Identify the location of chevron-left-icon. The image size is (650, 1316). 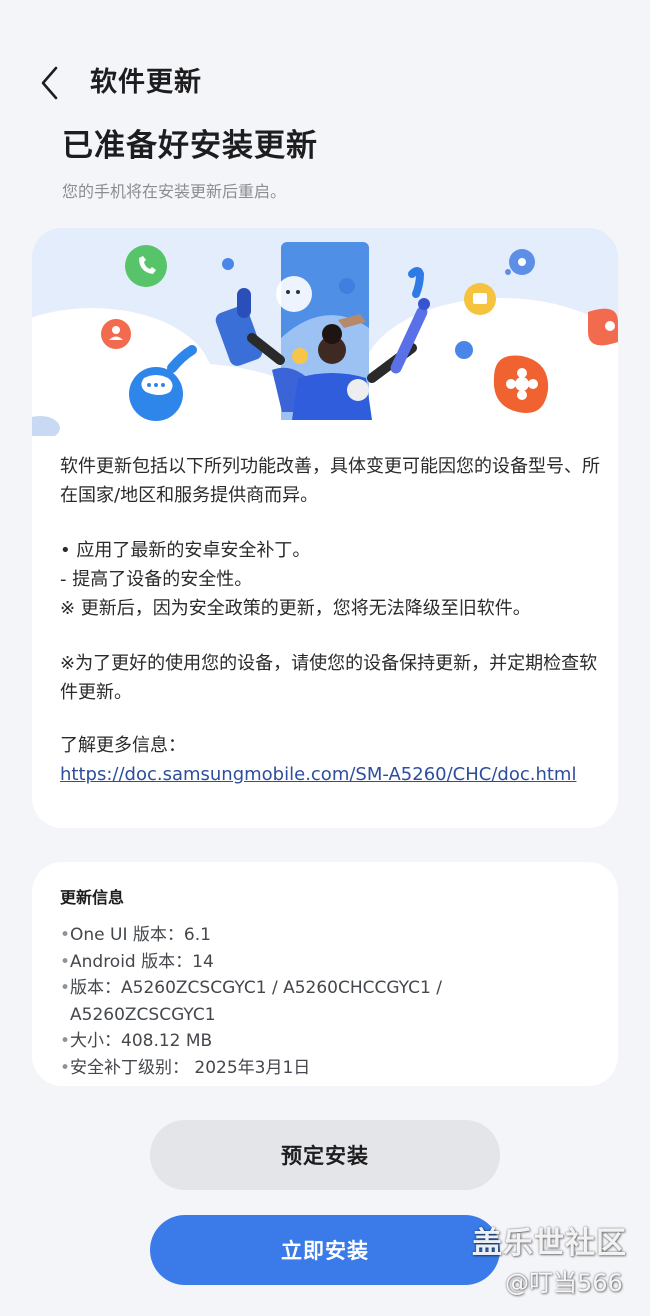
(49, 83).